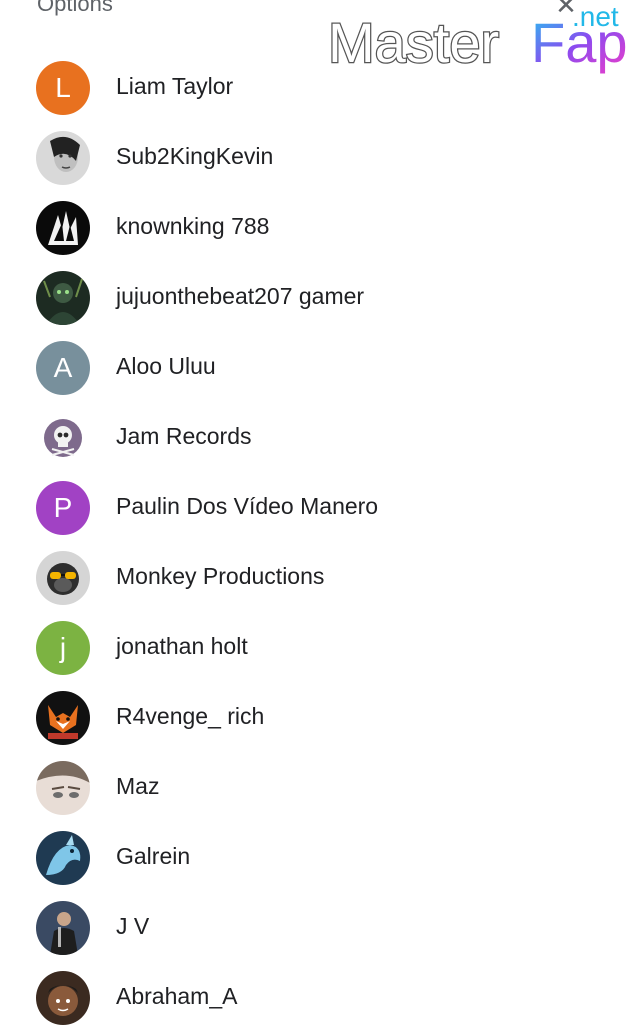 The image size is (630, 1033). What do you see at coordinates (315, 368) in the screenshot?
I see `contact-row: A Aloo Uluu` at bounding box center [315, 368].